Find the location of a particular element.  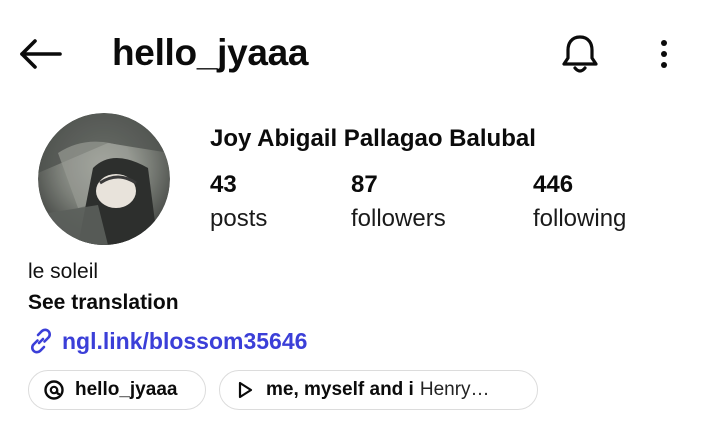

threads-chip-label: hello_jyaaa is located at coordinates (126, 389).